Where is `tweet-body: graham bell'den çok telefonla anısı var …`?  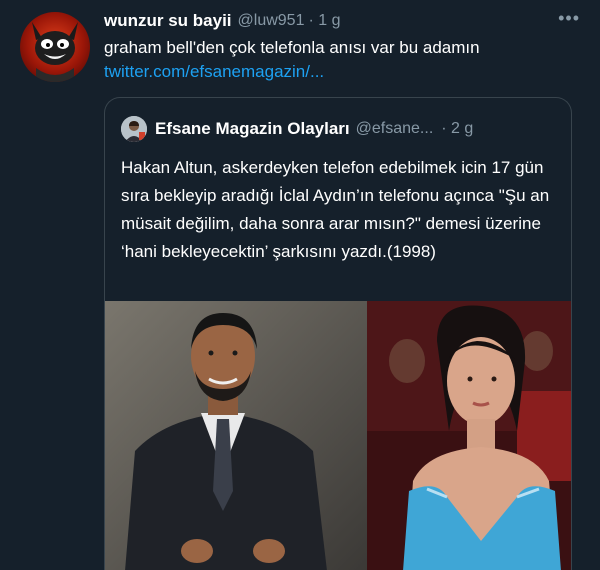
tweet-body: graham bell'den çok telefonla anısı var … is located at coordinates (344, 60).